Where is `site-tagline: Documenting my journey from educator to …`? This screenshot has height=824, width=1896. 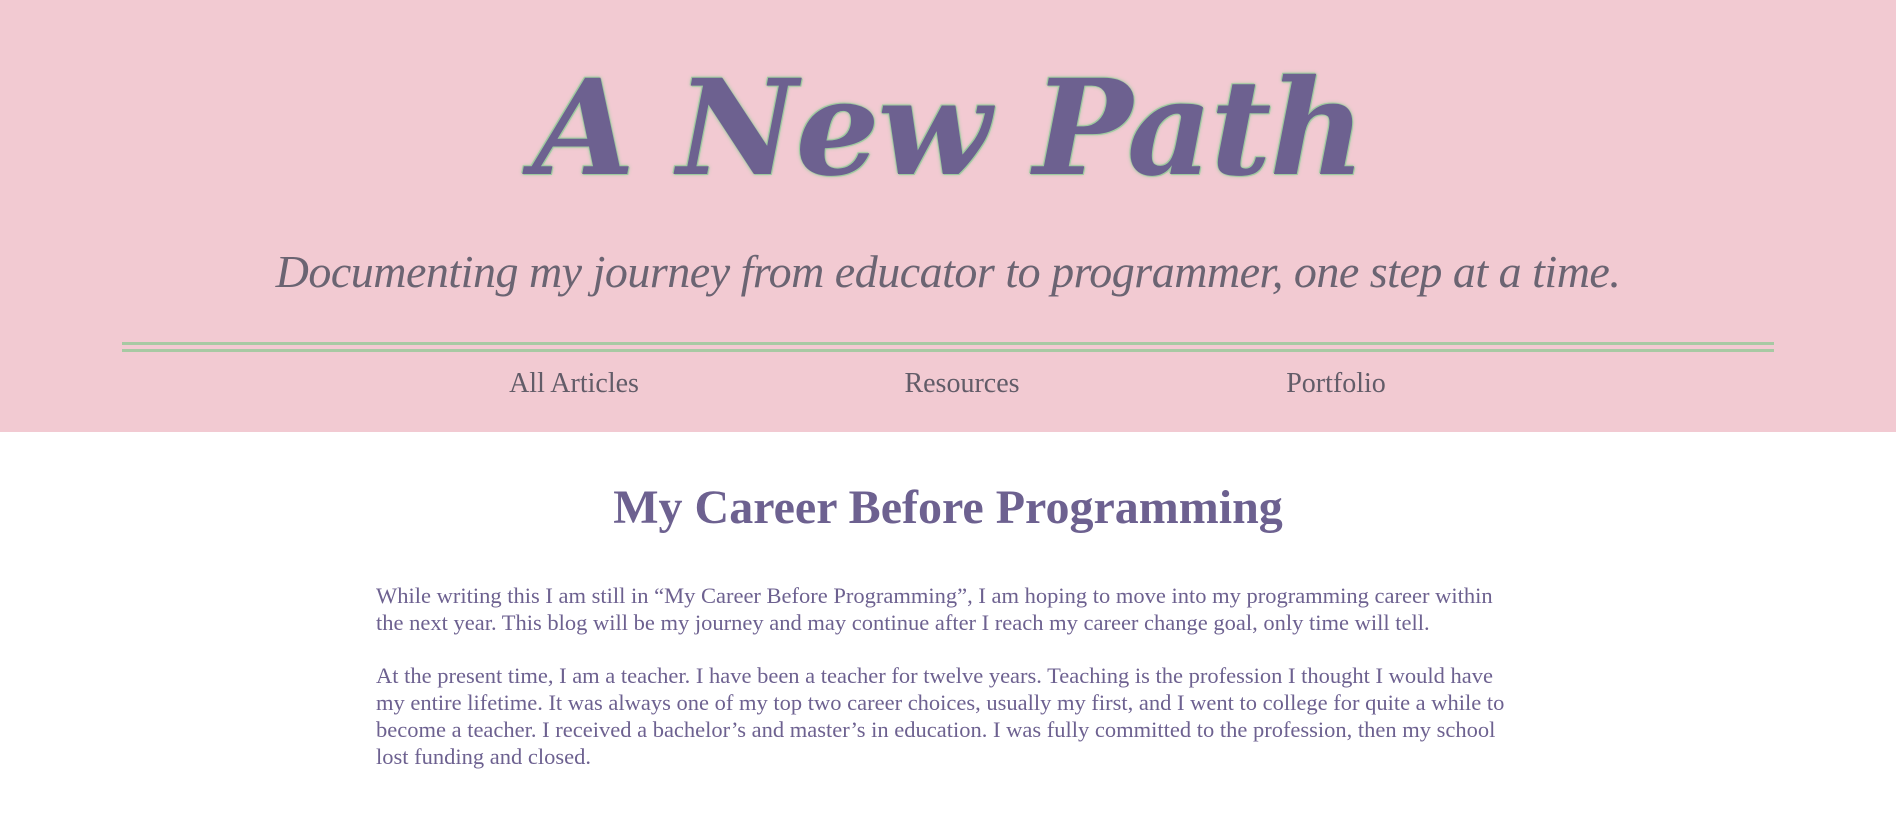 site-tagline: Documenting my journey from educator to … is located at coordinates (948, 271).